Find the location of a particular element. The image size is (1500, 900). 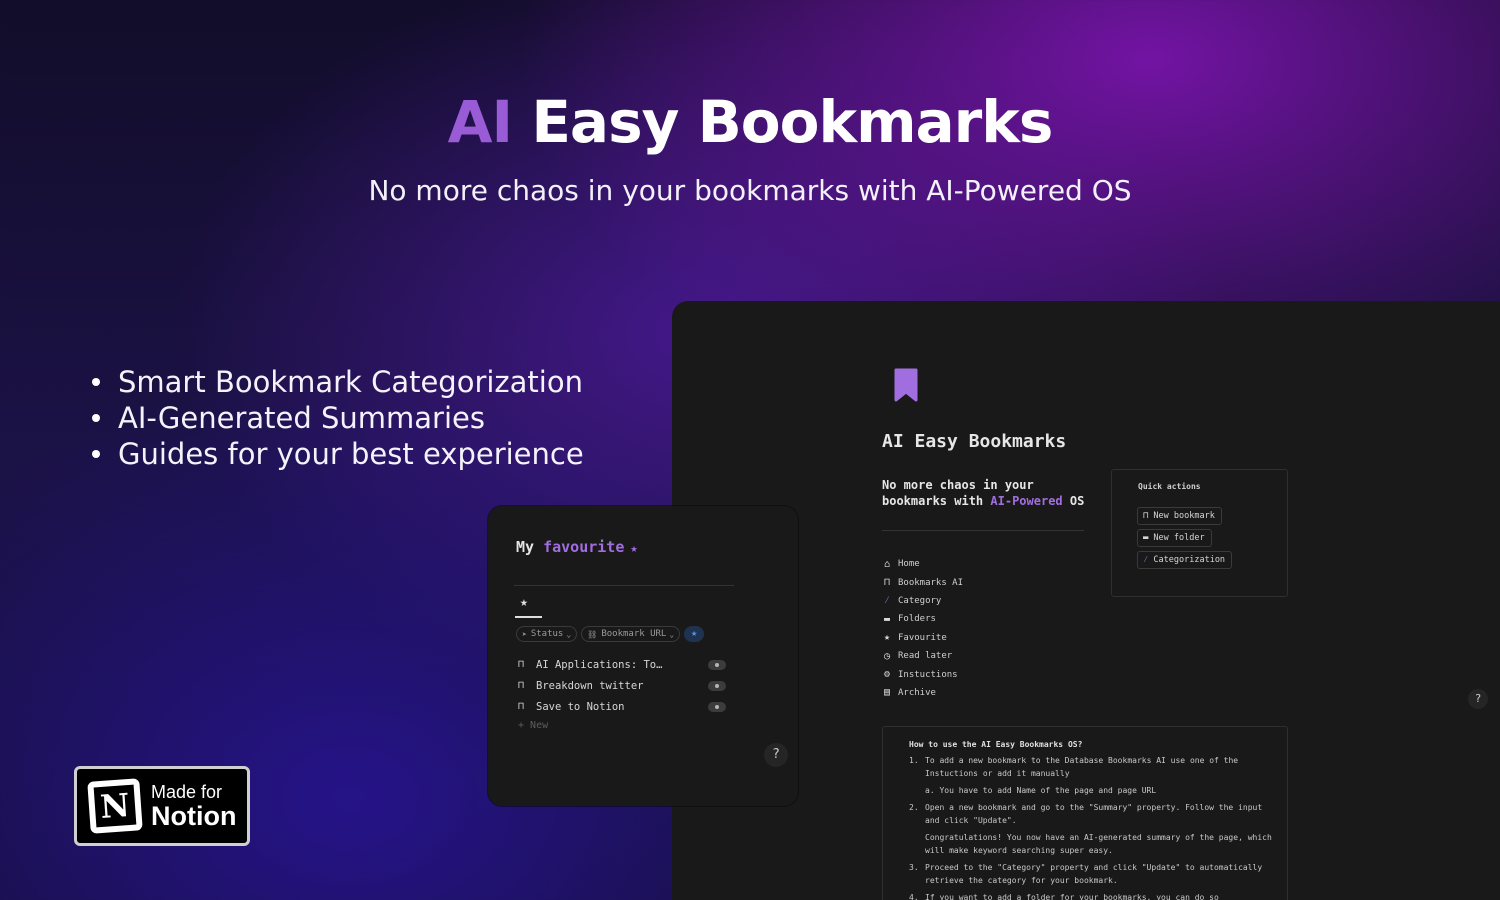

tab-star-view: ★ is located at coordinates (524, 602).